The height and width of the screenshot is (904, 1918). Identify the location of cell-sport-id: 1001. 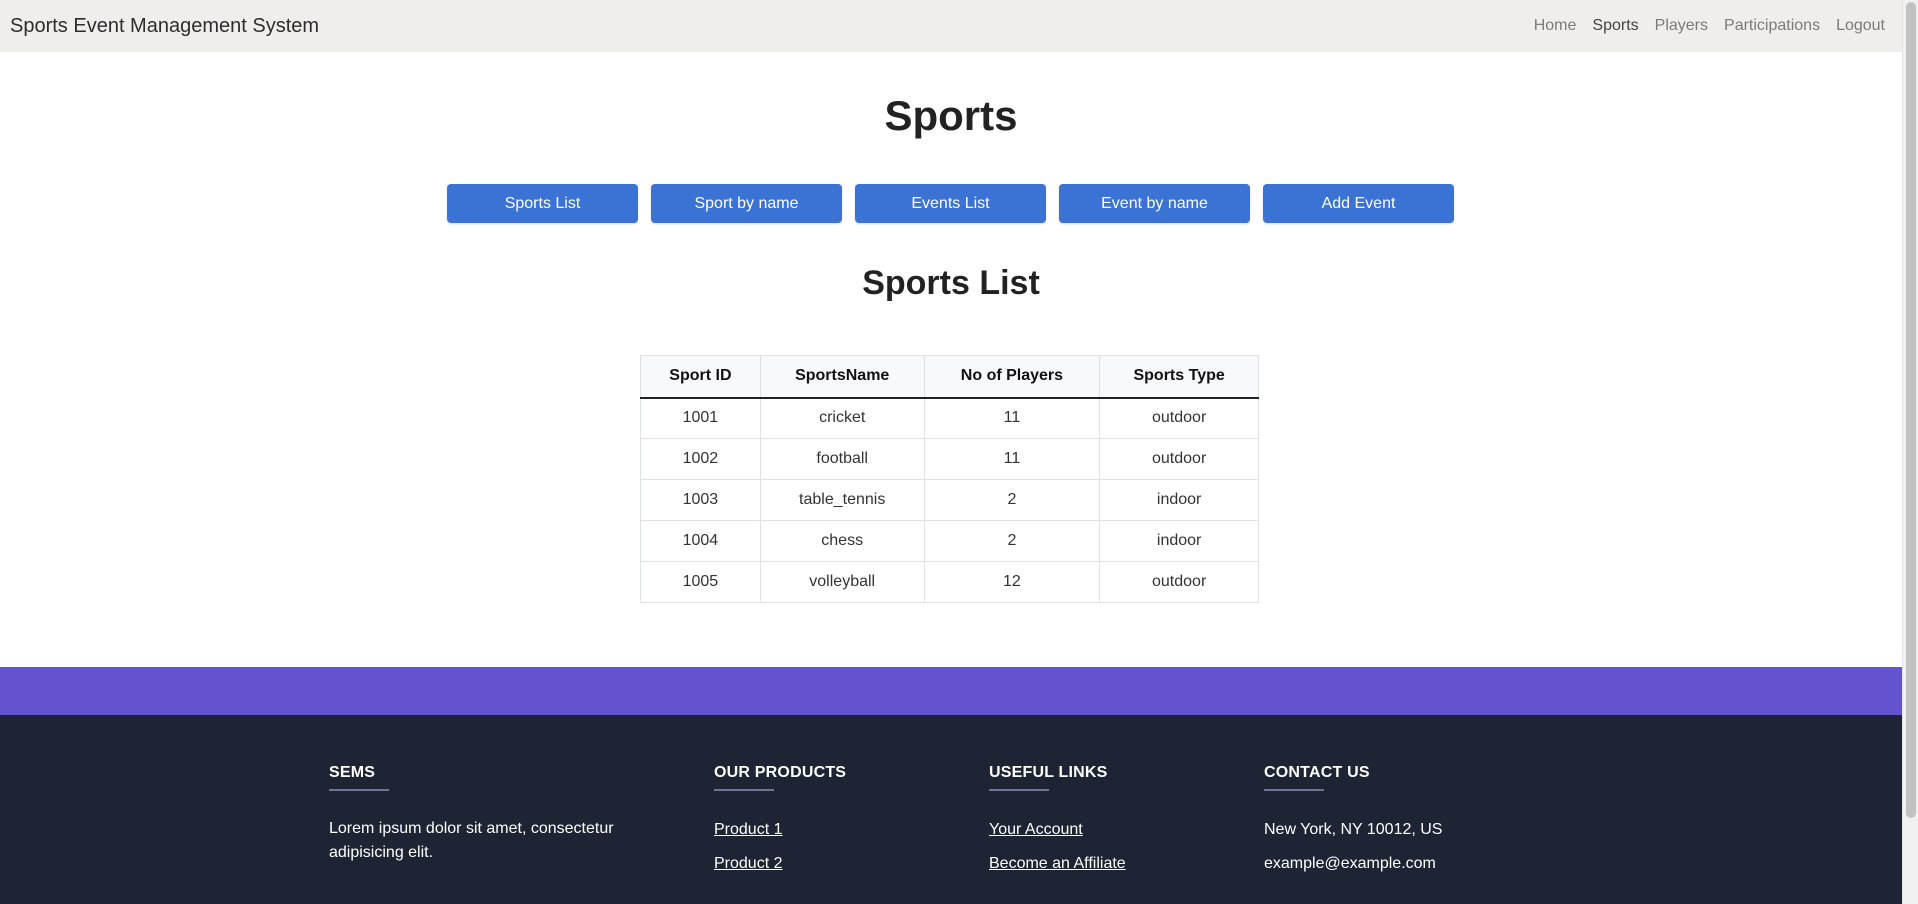
(700, 418).